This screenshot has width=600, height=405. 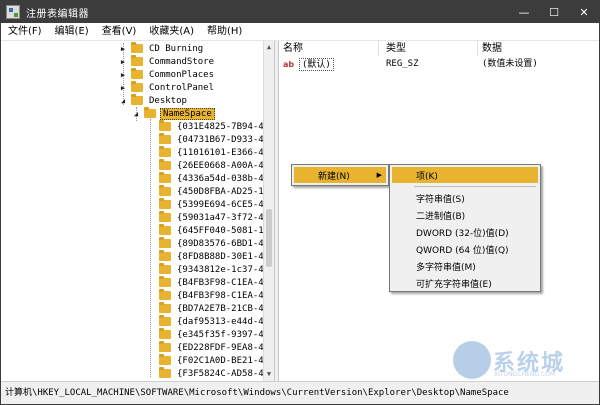 I want to click on menu-help: 帮助(H), so click(x=224, y=32).